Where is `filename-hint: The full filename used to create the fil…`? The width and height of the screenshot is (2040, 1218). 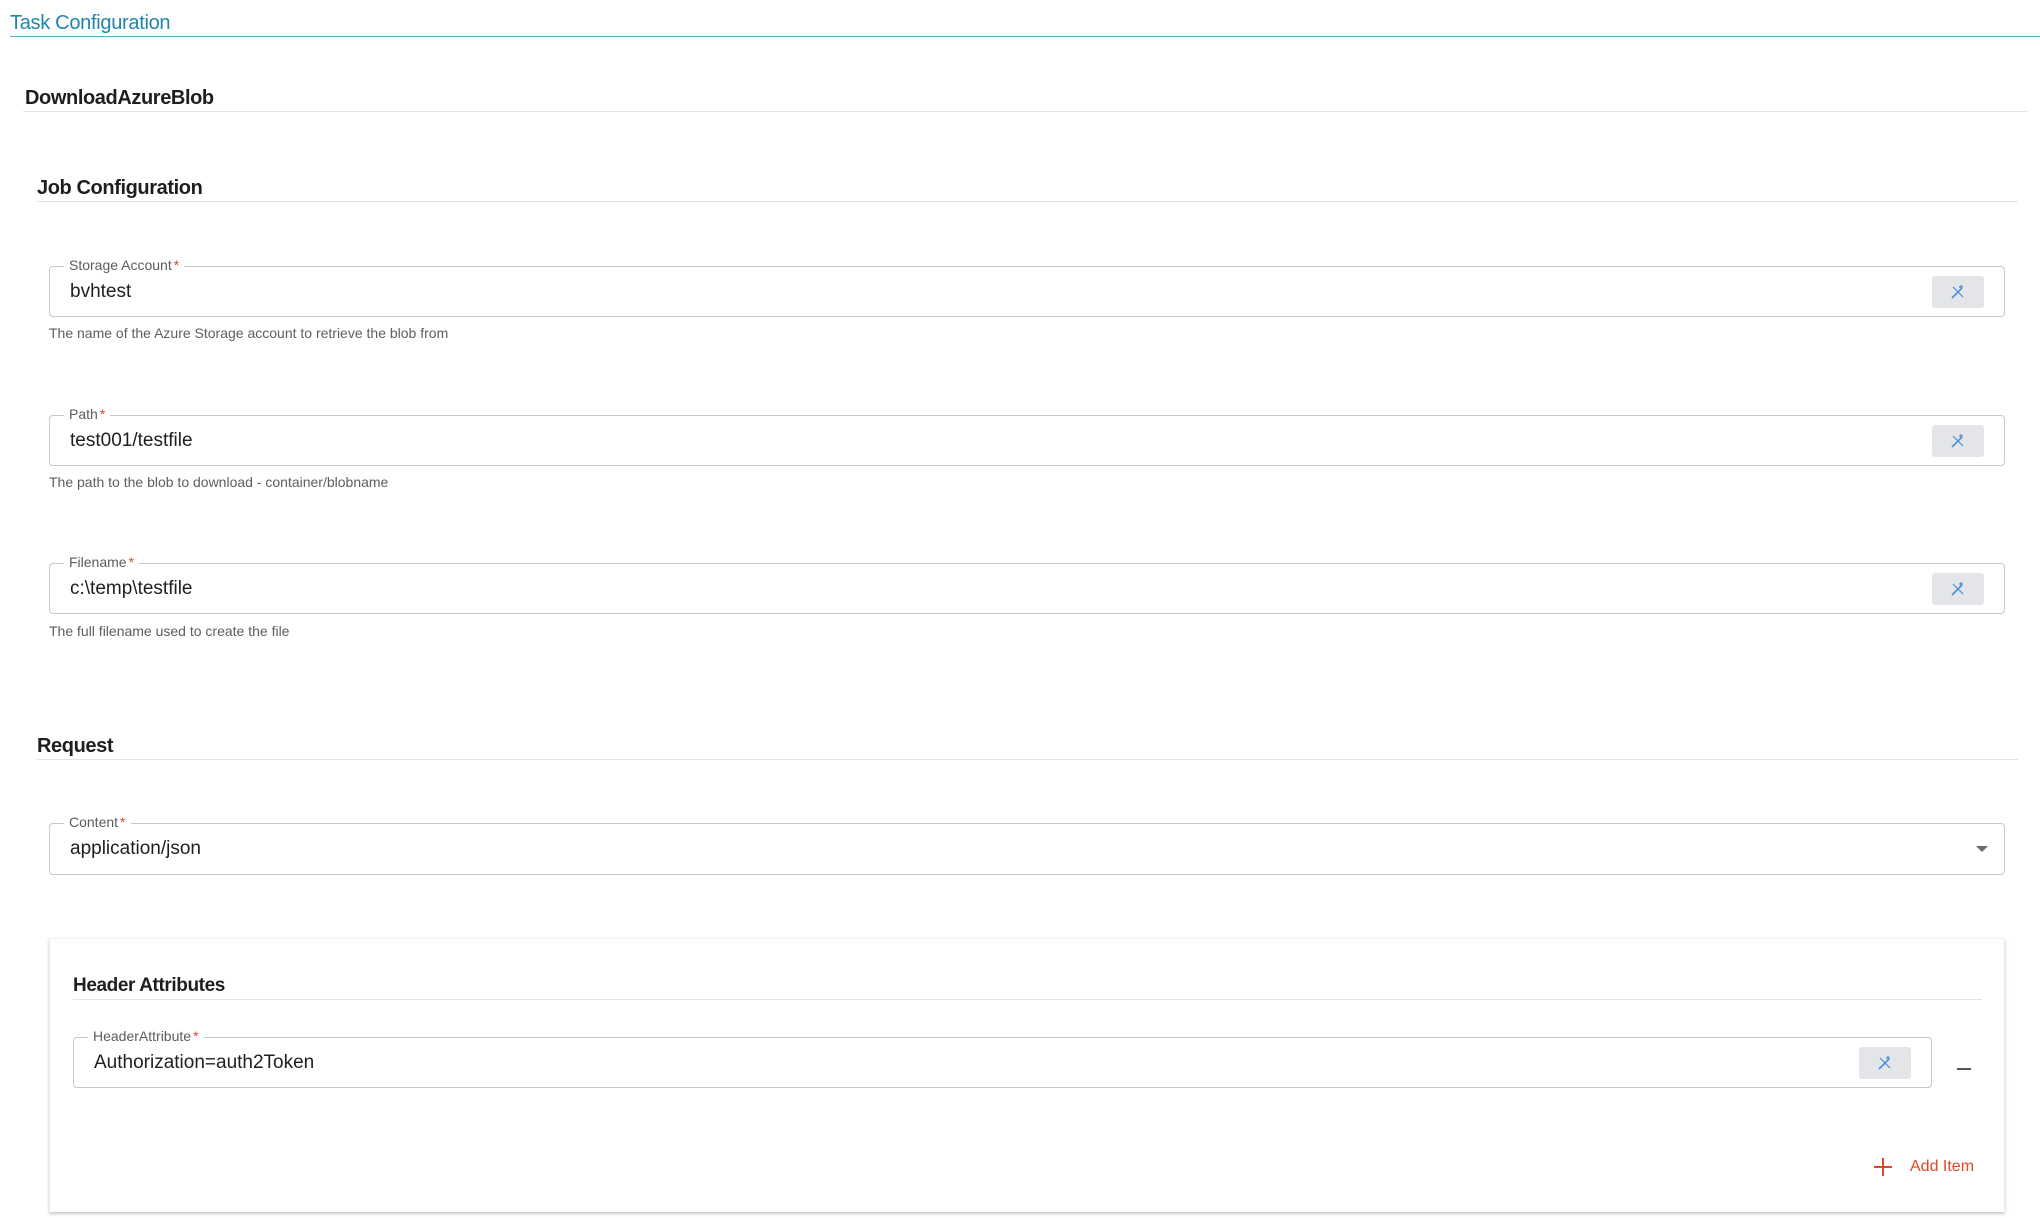 filename-hint: The full filename used to create the fil… is located at coordinates (169, 631).